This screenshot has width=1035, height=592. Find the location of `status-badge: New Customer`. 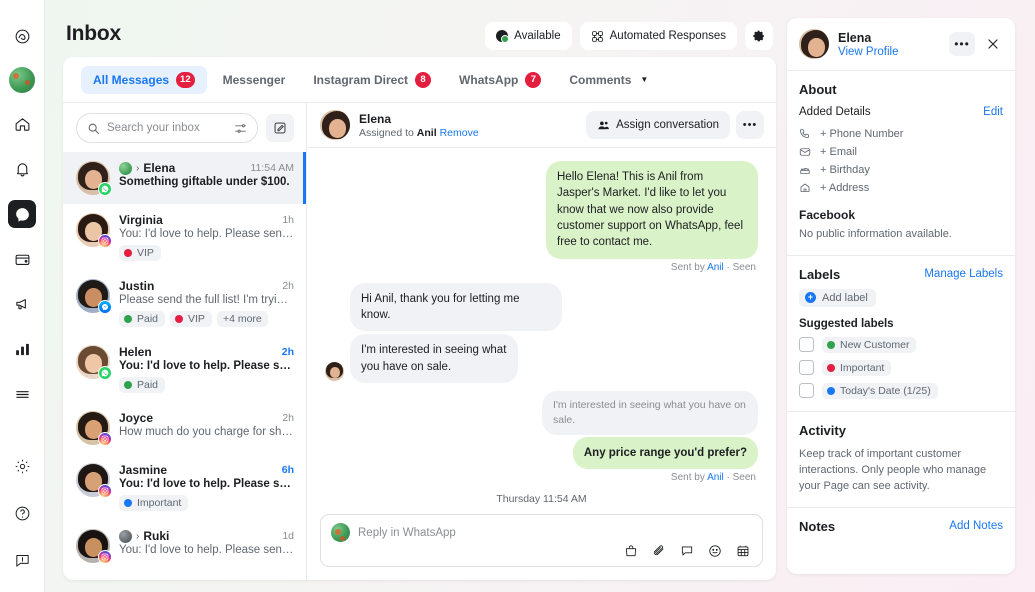

status-badge: New Customer is located at coordinates (869, 344).